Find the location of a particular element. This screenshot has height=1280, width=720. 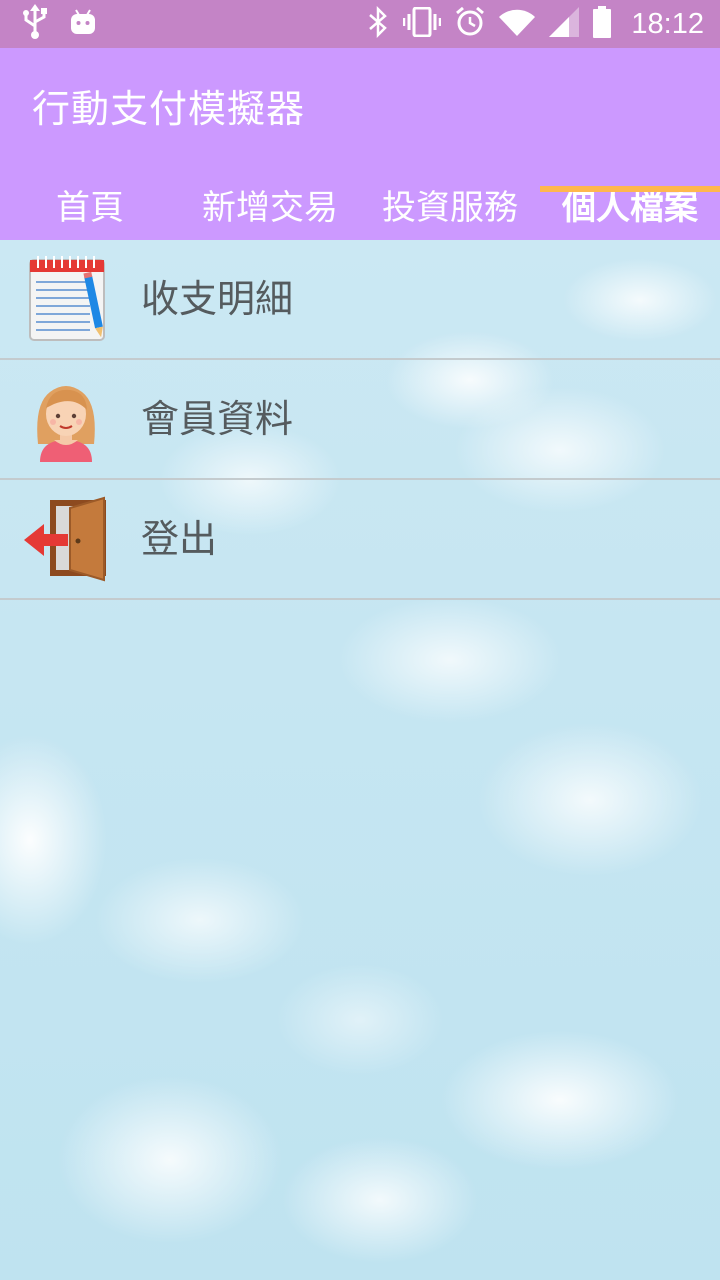

tab-home: 首頁 is located at coordinates (90, 204).